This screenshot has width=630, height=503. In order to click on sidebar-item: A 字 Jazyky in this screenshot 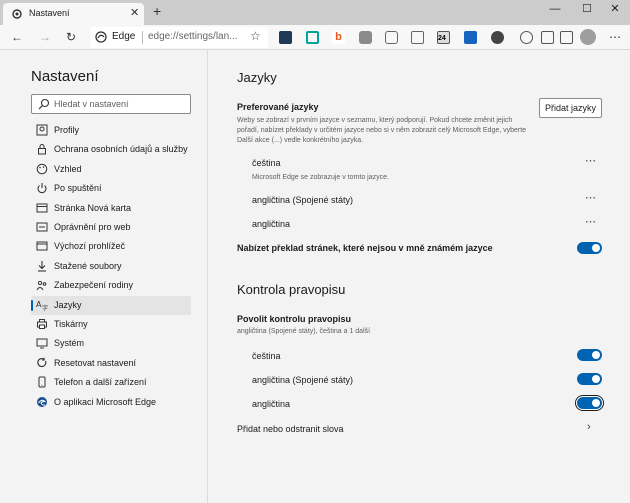, I will do `click(111, 305)`.